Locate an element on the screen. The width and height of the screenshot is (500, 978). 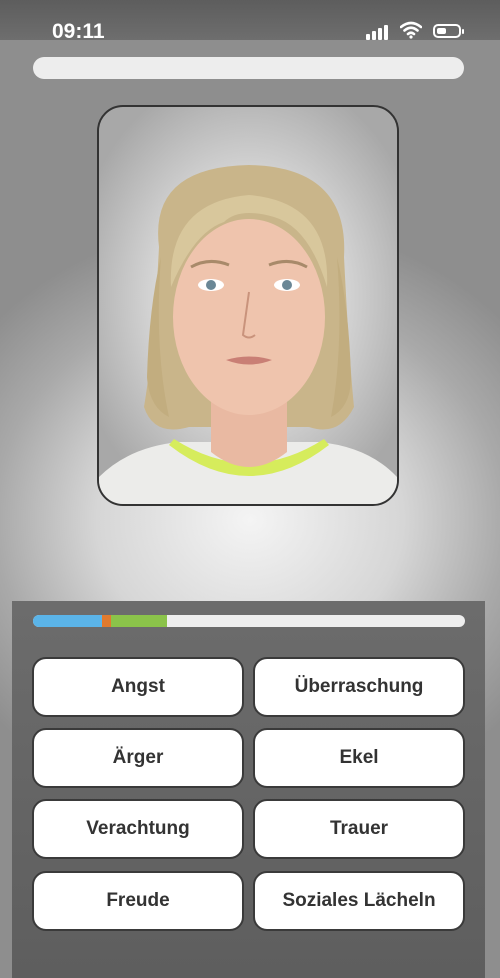
progress-segment-green is located at coordinates (138, 621).